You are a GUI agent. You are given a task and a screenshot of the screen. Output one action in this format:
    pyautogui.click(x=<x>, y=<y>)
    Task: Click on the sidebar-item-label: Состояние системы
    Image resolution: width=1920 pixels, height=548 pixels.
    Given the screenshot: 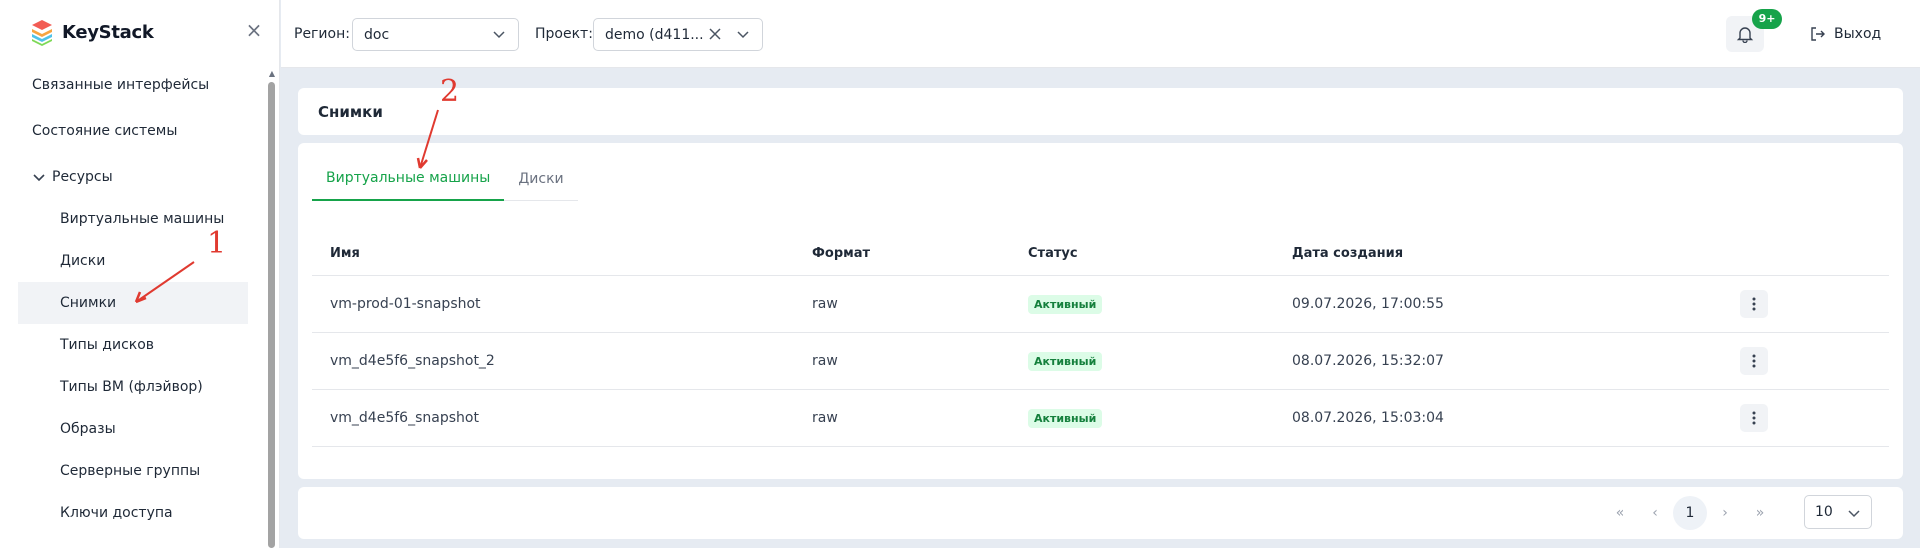 What is the action you would take?
    pyautogui.click(x=105, y=131)
    